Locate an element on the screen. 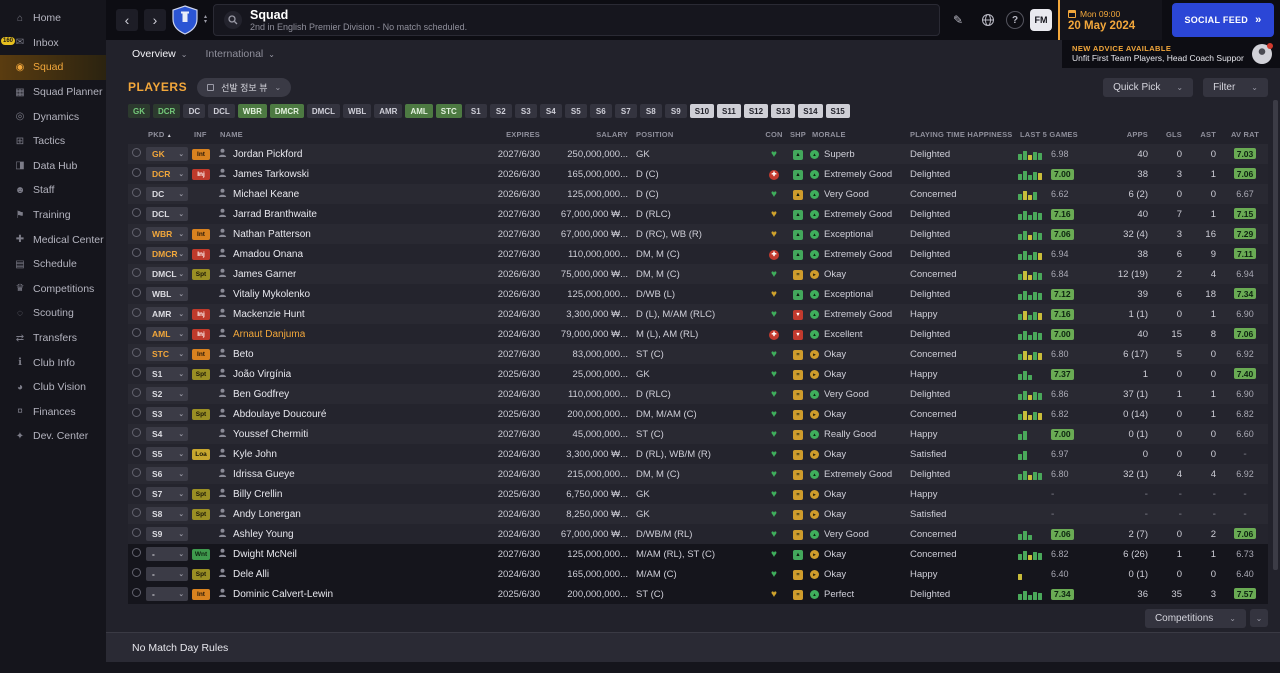  position-picked-cell: S4 ⌄ is located at coordinates (169, 434).